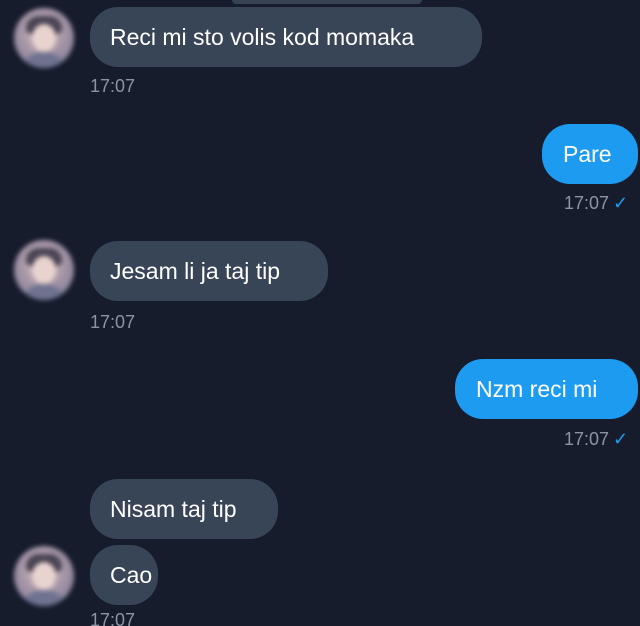 The height and width of the screenshot is (626, 640). Describe the element at coordinates (195, 271) in the screenshot. I see `message-text: Jesam li ja taj tip` at that location.